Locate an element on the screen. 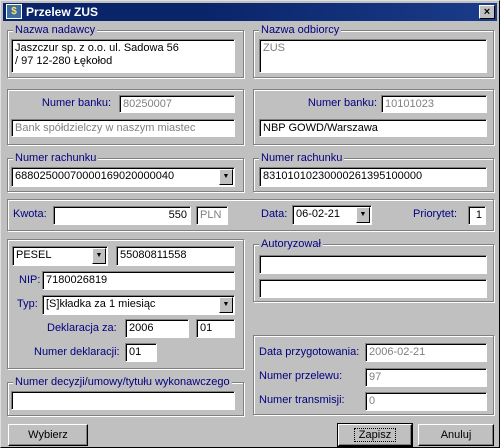 The width and height of the screenshot is (500, 448). sender-name-line2: / 97 12-280 Łękołod is located at coordinates (64, 61).